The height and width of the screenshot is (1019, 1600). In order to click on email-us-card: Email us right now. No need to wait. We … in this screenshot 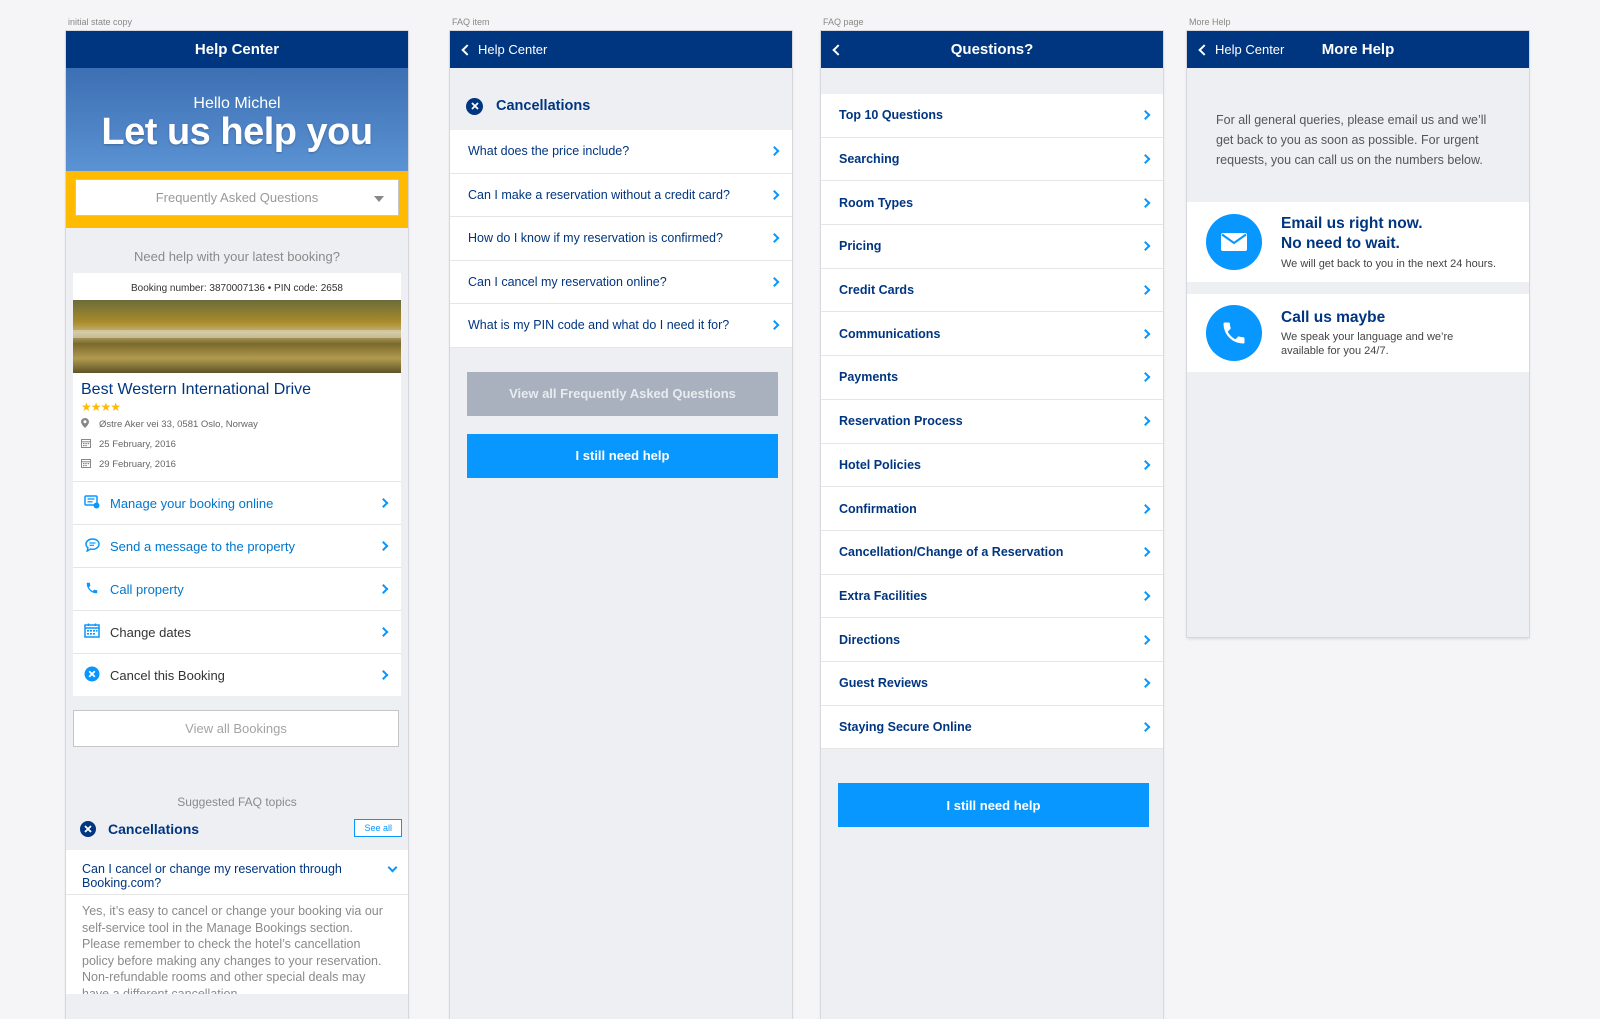, I will do `click(1358, 242)`.